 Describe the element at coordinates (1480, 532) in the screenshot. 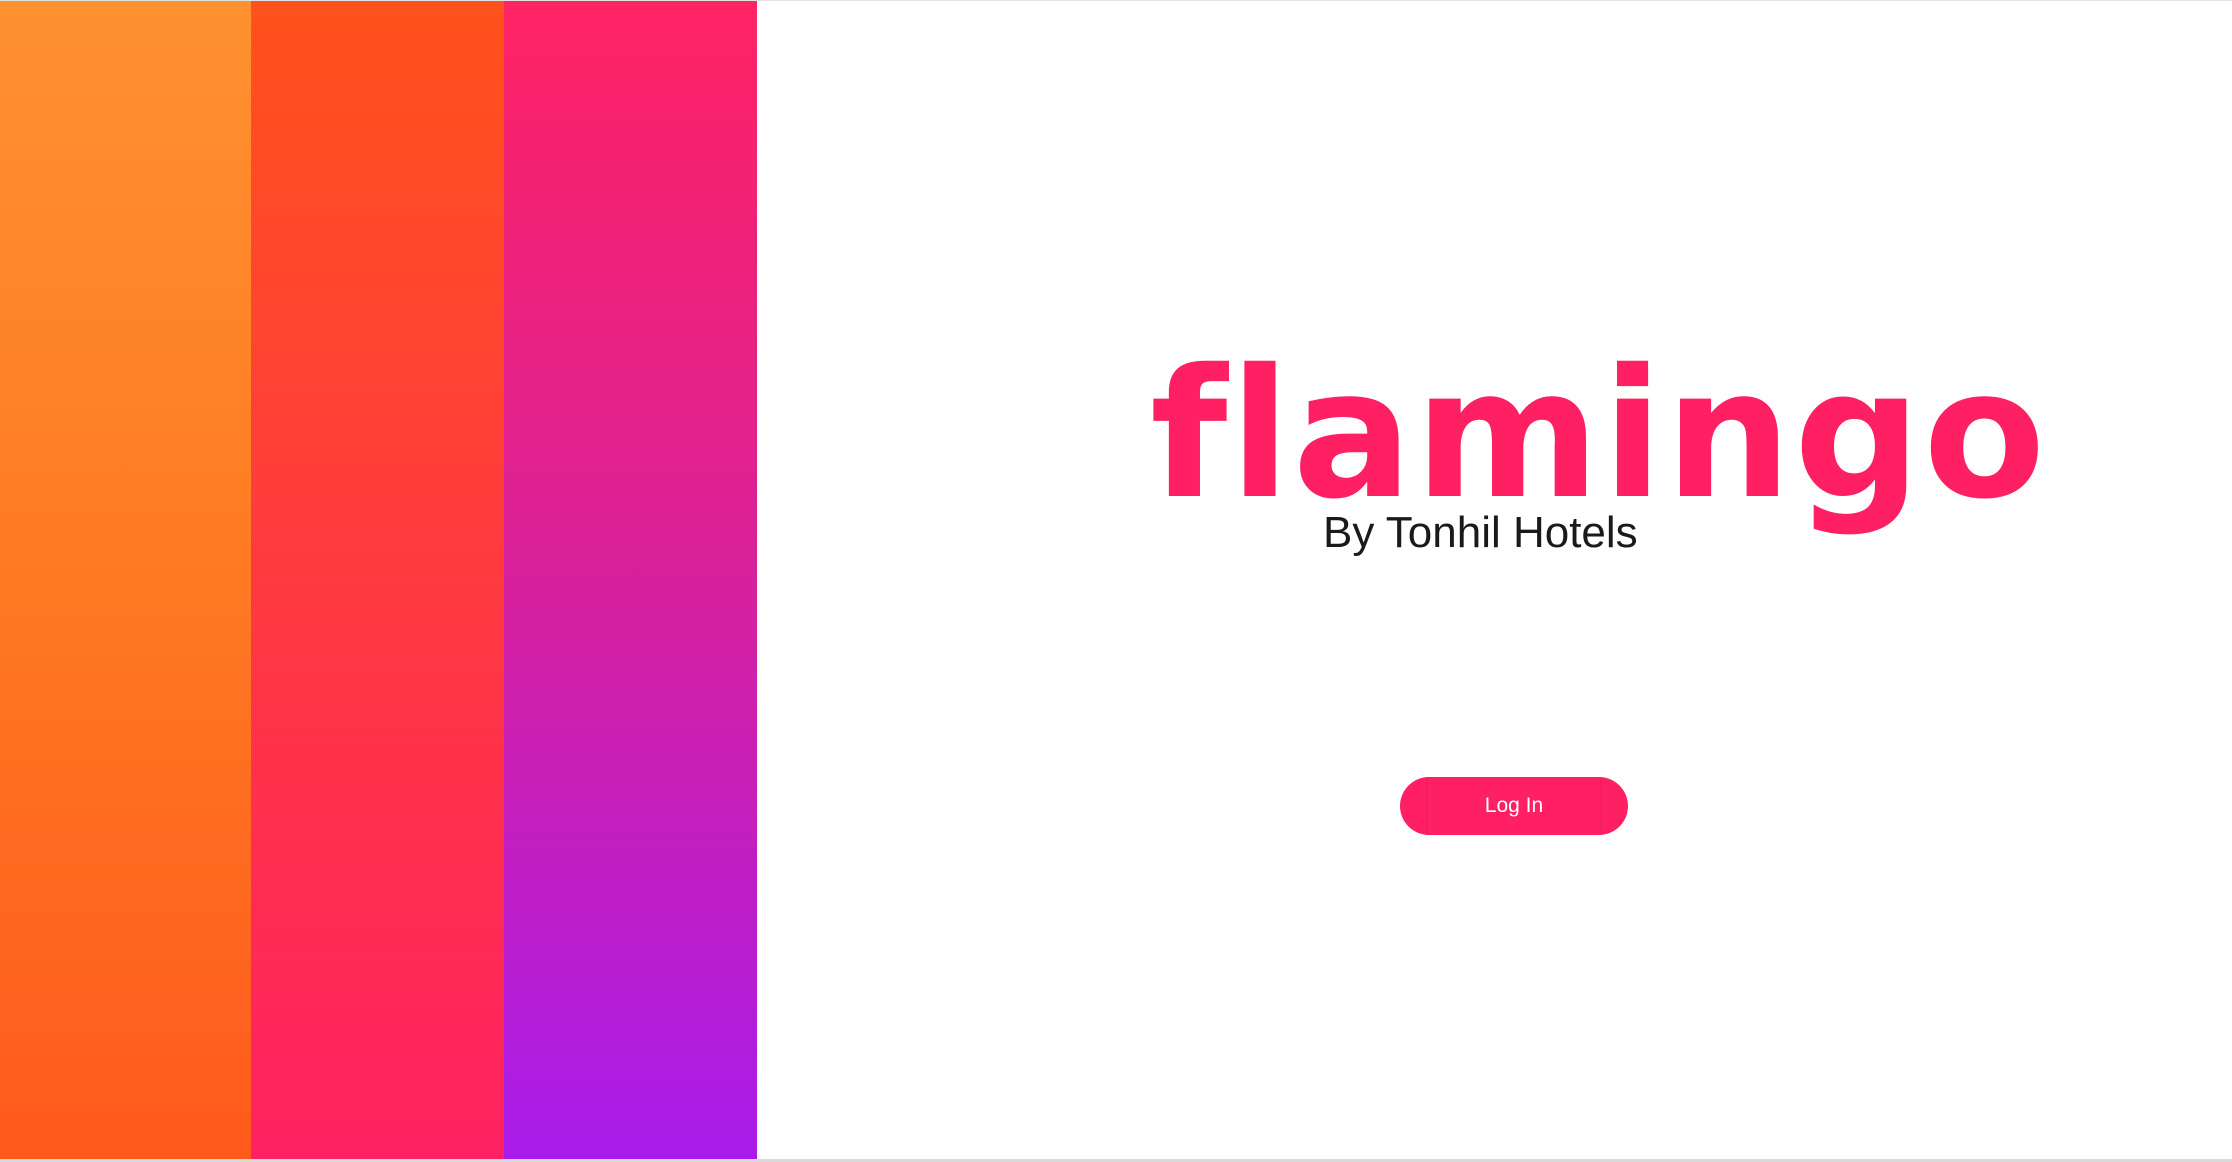

I see `brand-tagline: By Tonhil Hotels` at that location.